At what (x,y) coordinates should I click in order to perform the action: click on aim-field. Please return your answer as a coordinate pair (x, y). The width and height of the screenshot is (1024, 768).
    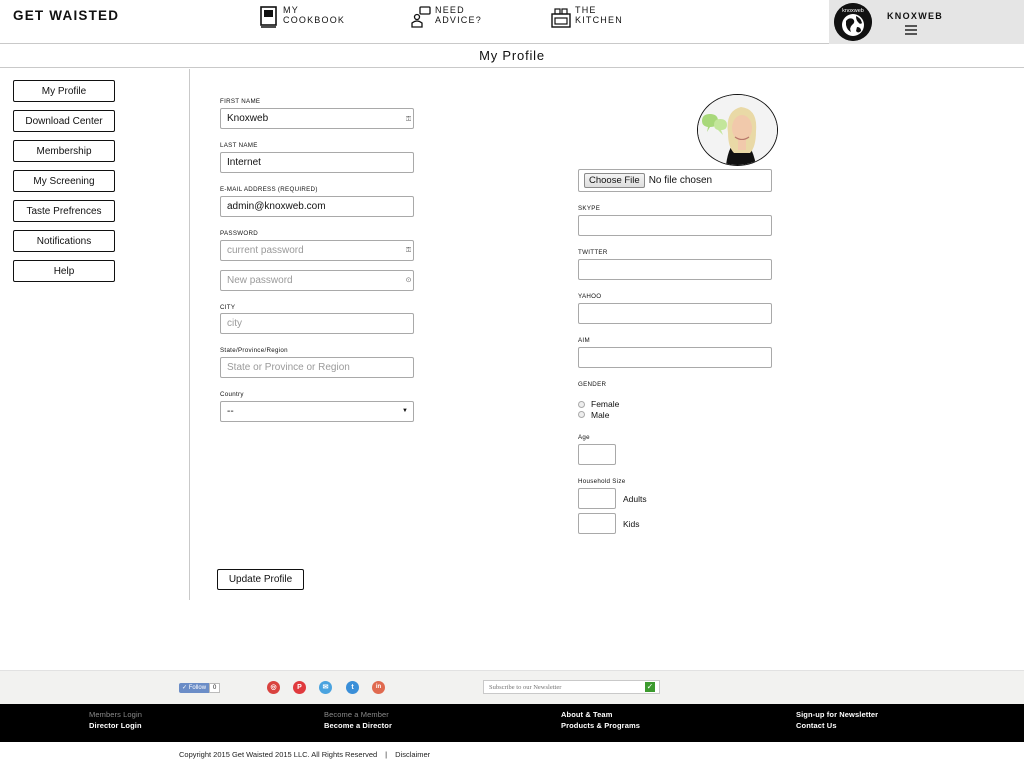
    Looking at the image, I should click on (675, 357).